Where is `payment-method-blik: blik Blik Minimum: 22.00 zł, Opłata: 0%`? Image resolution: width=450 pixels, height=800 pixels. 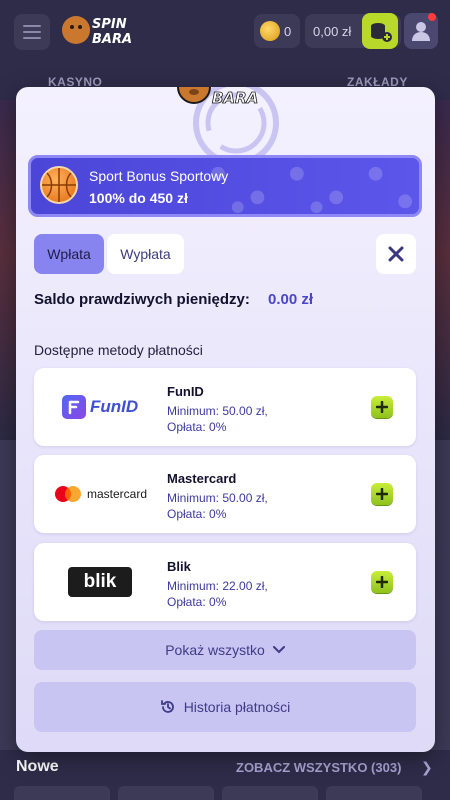 payment-method-blik: blik Blik Minimum: 22.00 zł, Opłata: 0% is located at coordinates (225, 582).